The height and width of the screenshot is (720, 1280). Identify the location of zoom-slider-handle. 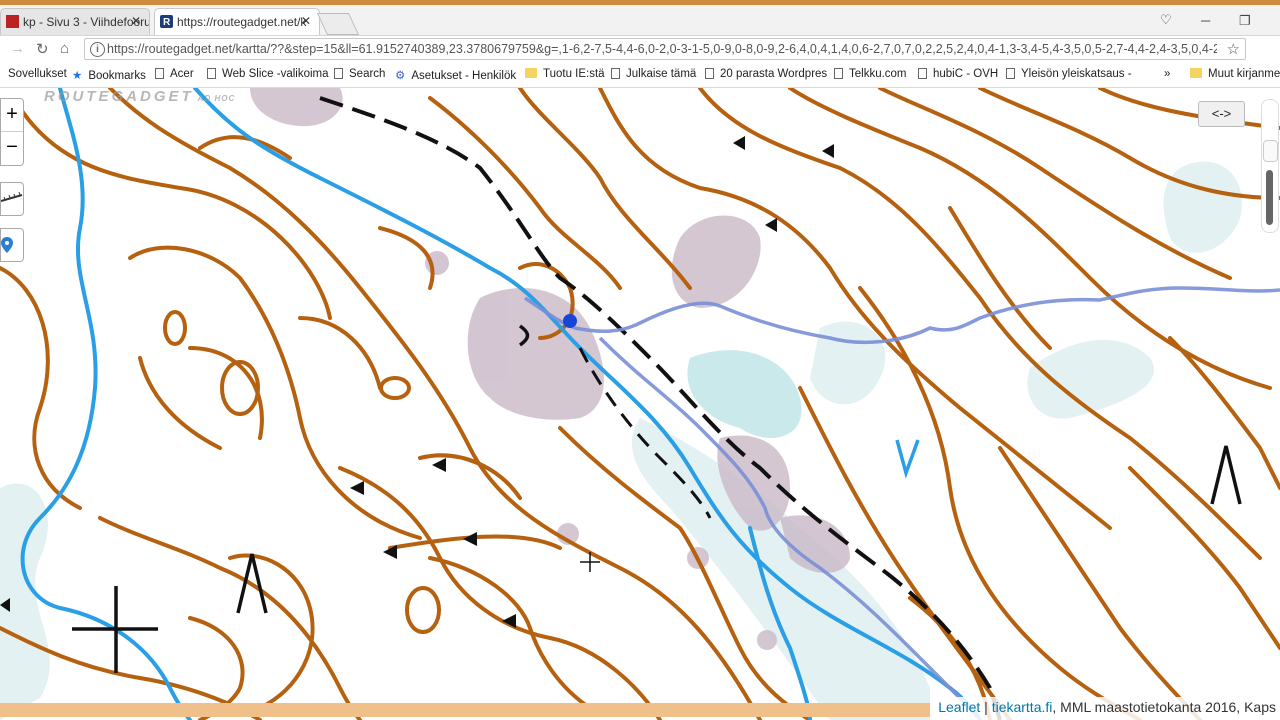
(1270, 151).